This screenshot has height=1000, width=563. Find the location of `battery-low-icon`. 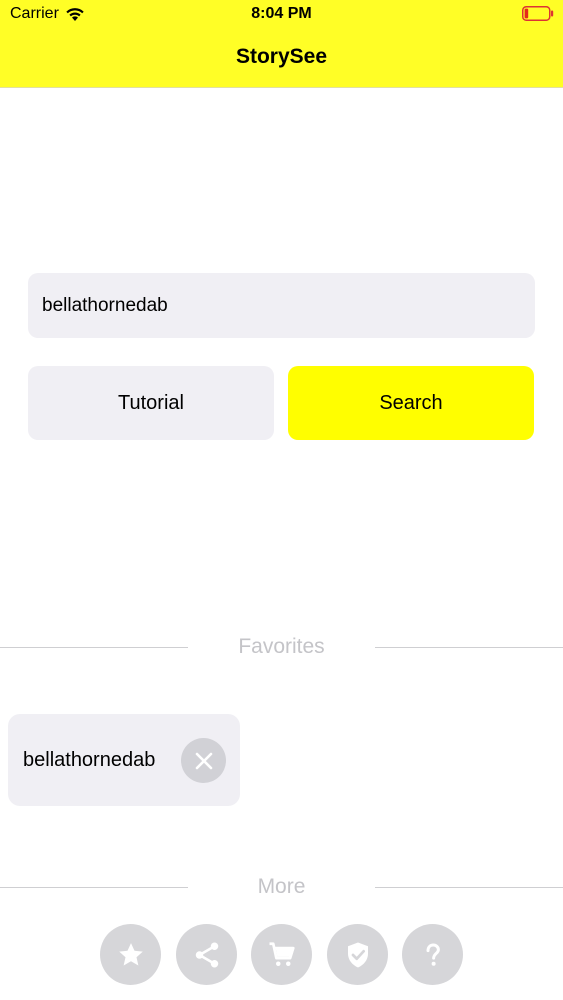

battery-low-icon is located at coordinates (538, 13).